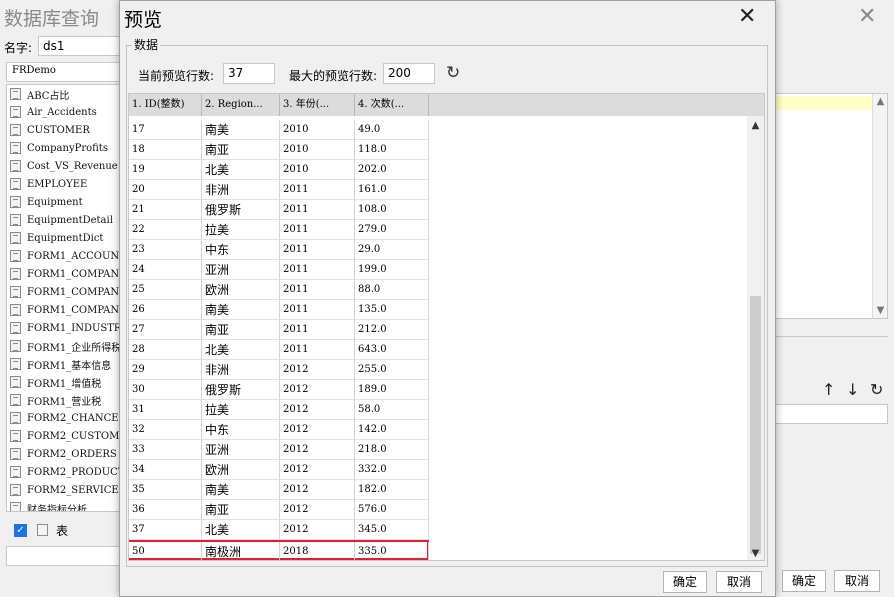 Image resolution: width=894 pixels, height=597 pixels. What do you see at coordinates (63, 328) in the screenshot?
I see `table-list-item: FORM1_INDUSTRY` at bounding box center [63, 328].